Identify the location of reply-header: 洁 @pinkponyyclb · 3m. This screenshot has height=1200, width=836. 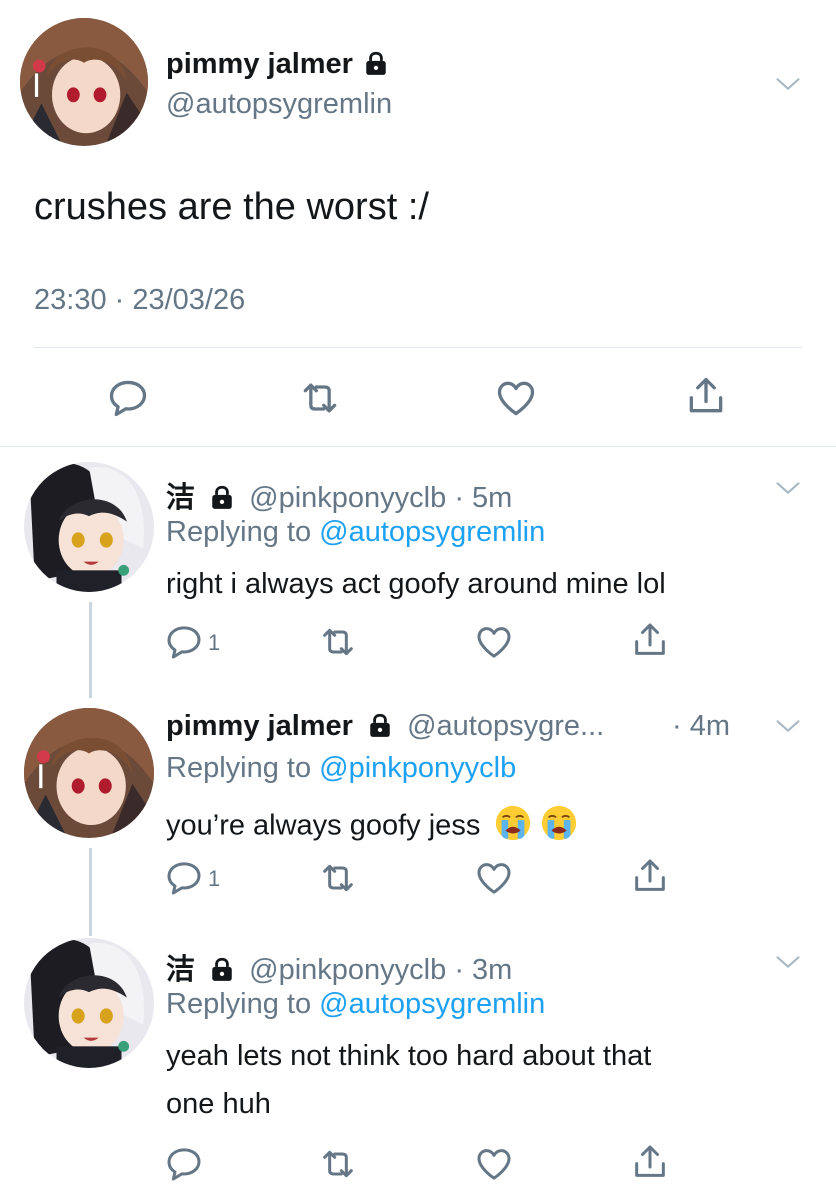
(339, 967).